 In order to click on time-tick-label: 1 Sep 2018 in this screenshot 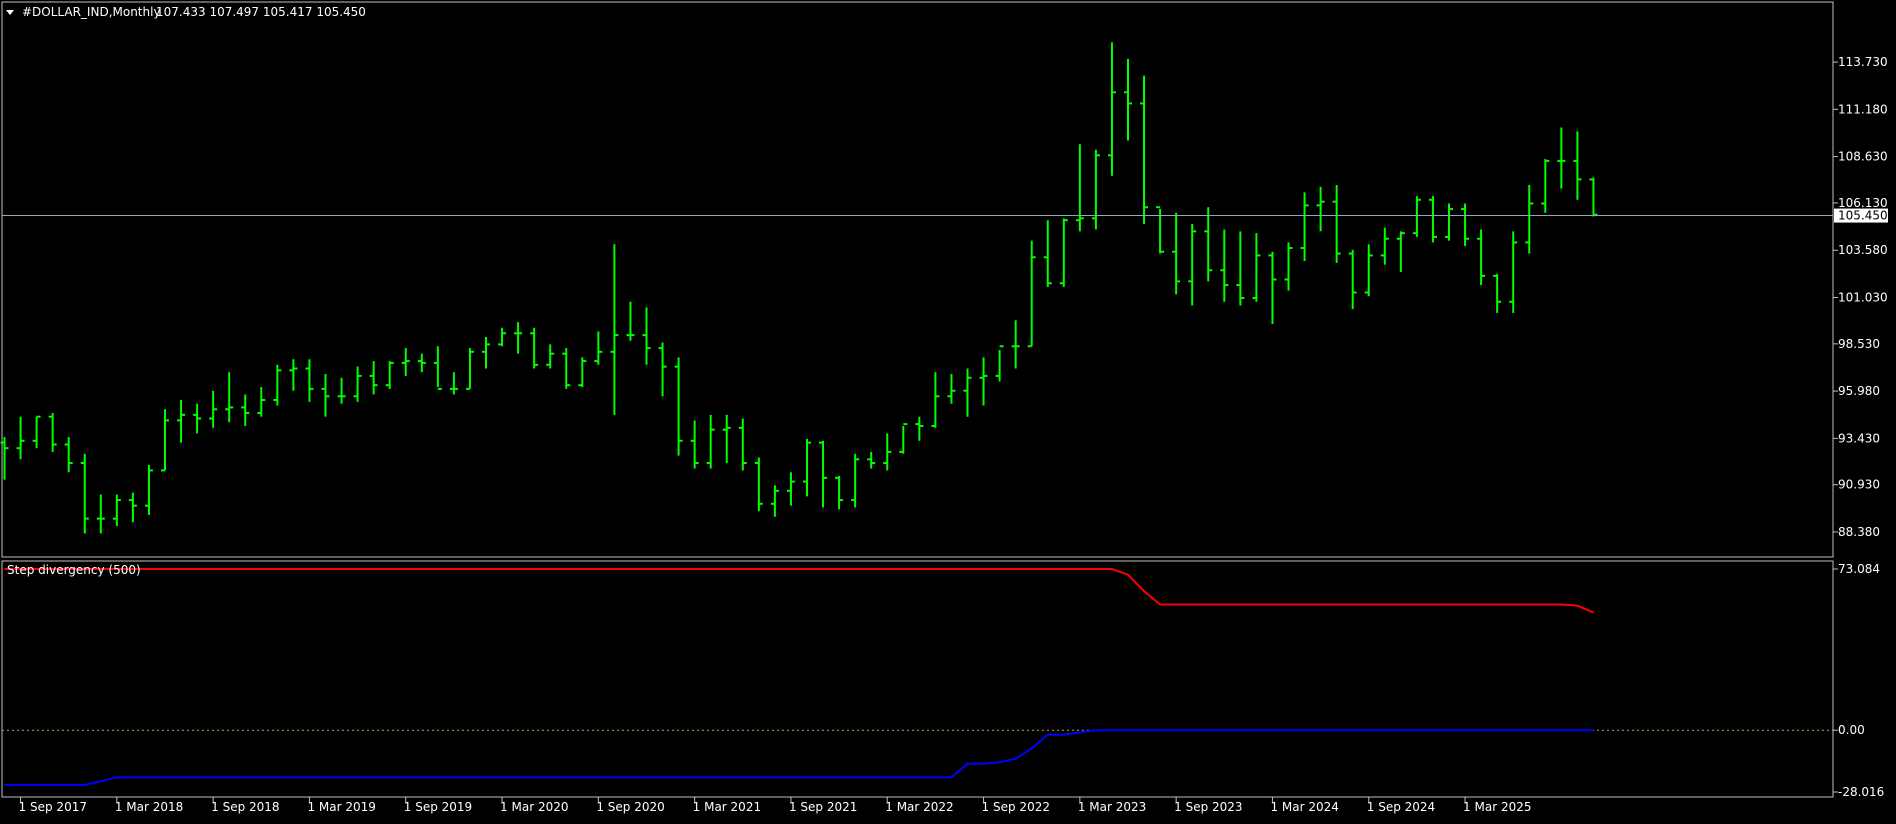, I will do `click(245, 807)`.